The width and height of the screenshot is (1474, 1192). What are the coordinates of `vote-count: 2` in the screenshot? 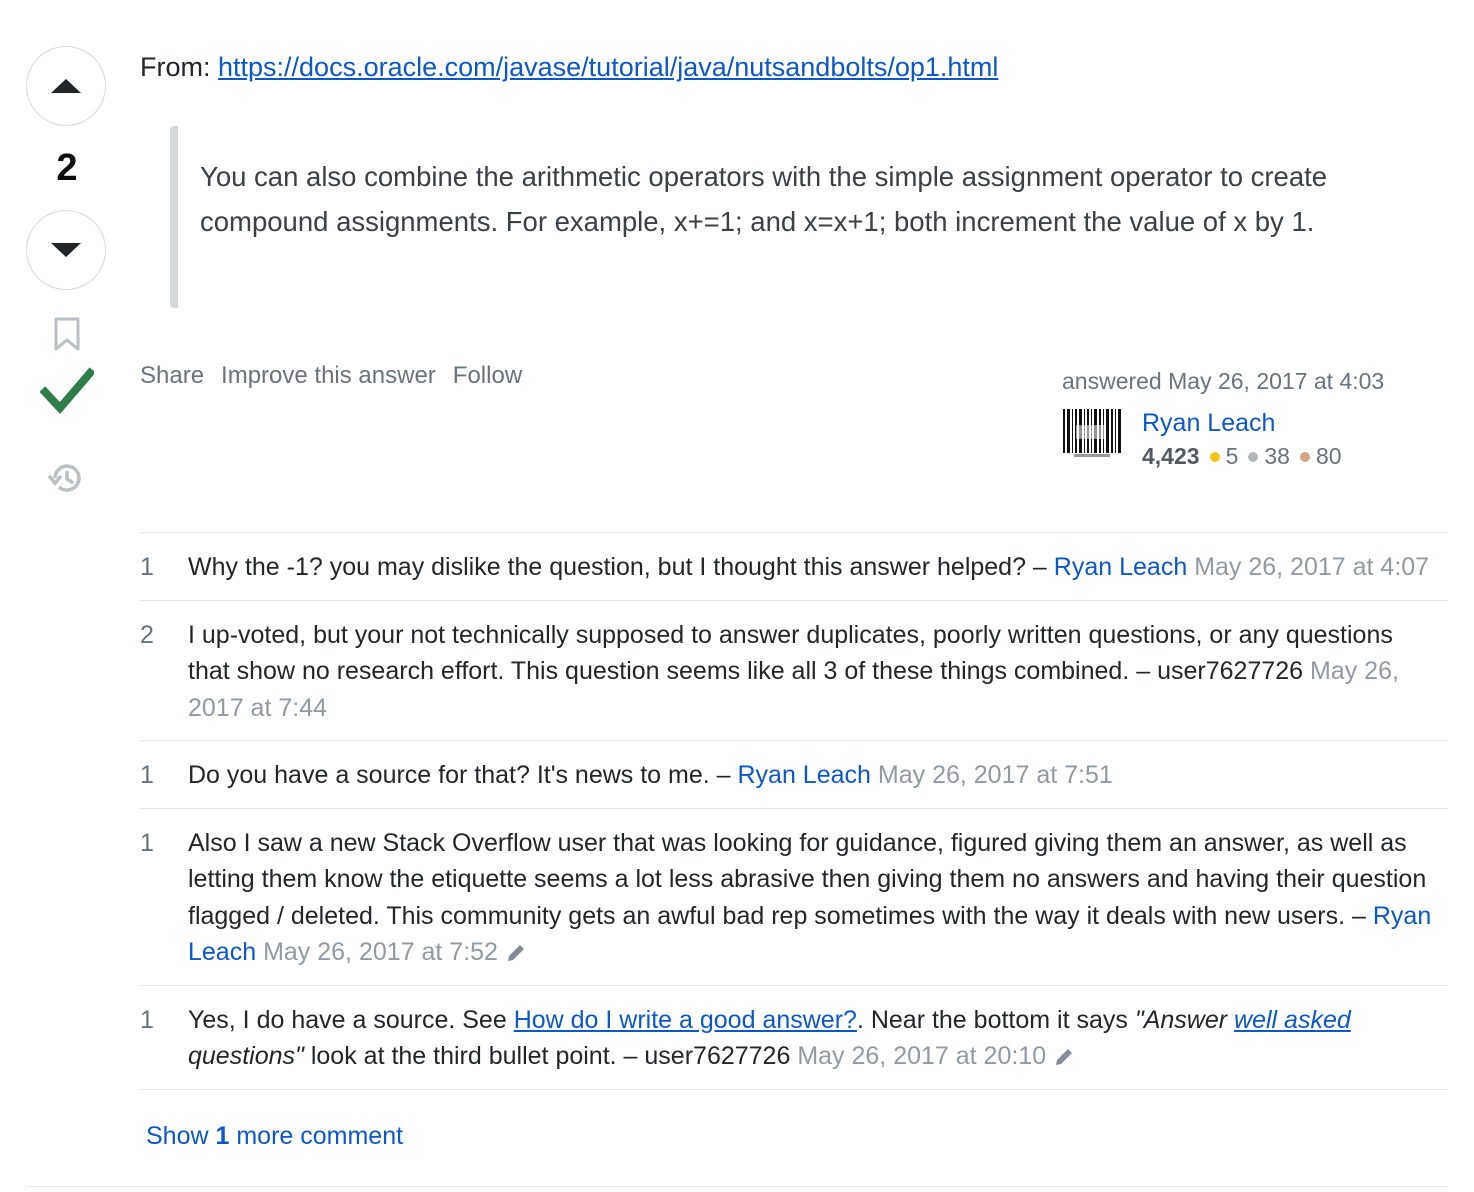 It's located at (67, 168).